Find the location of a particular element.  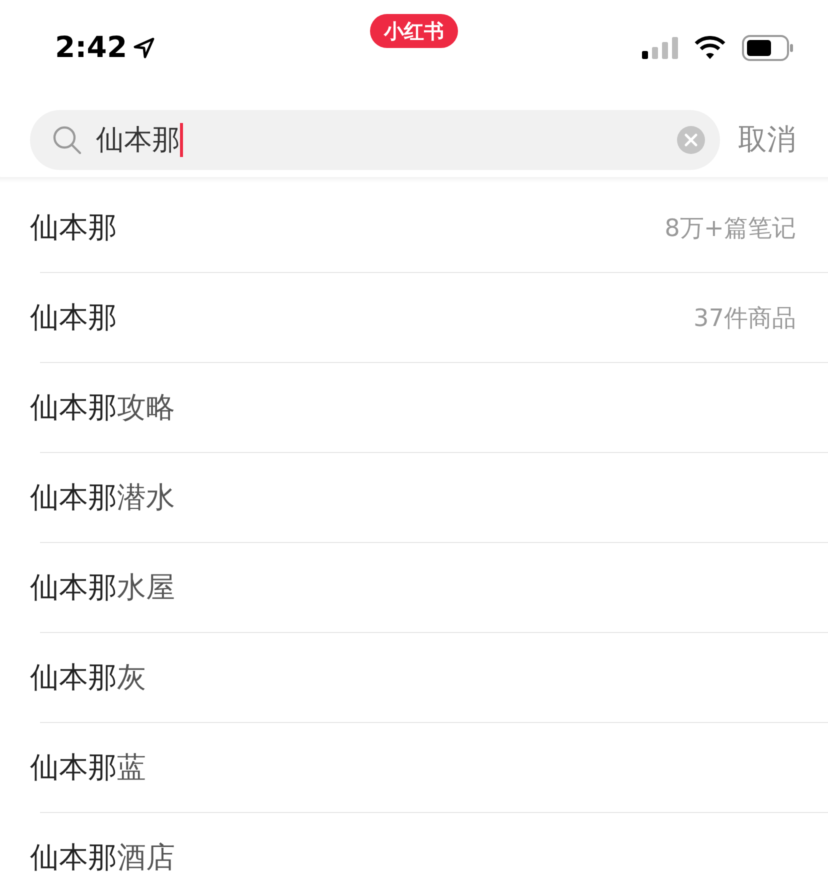

suggestion-text: 仙本那灰 is located at coordinates (88, 677).